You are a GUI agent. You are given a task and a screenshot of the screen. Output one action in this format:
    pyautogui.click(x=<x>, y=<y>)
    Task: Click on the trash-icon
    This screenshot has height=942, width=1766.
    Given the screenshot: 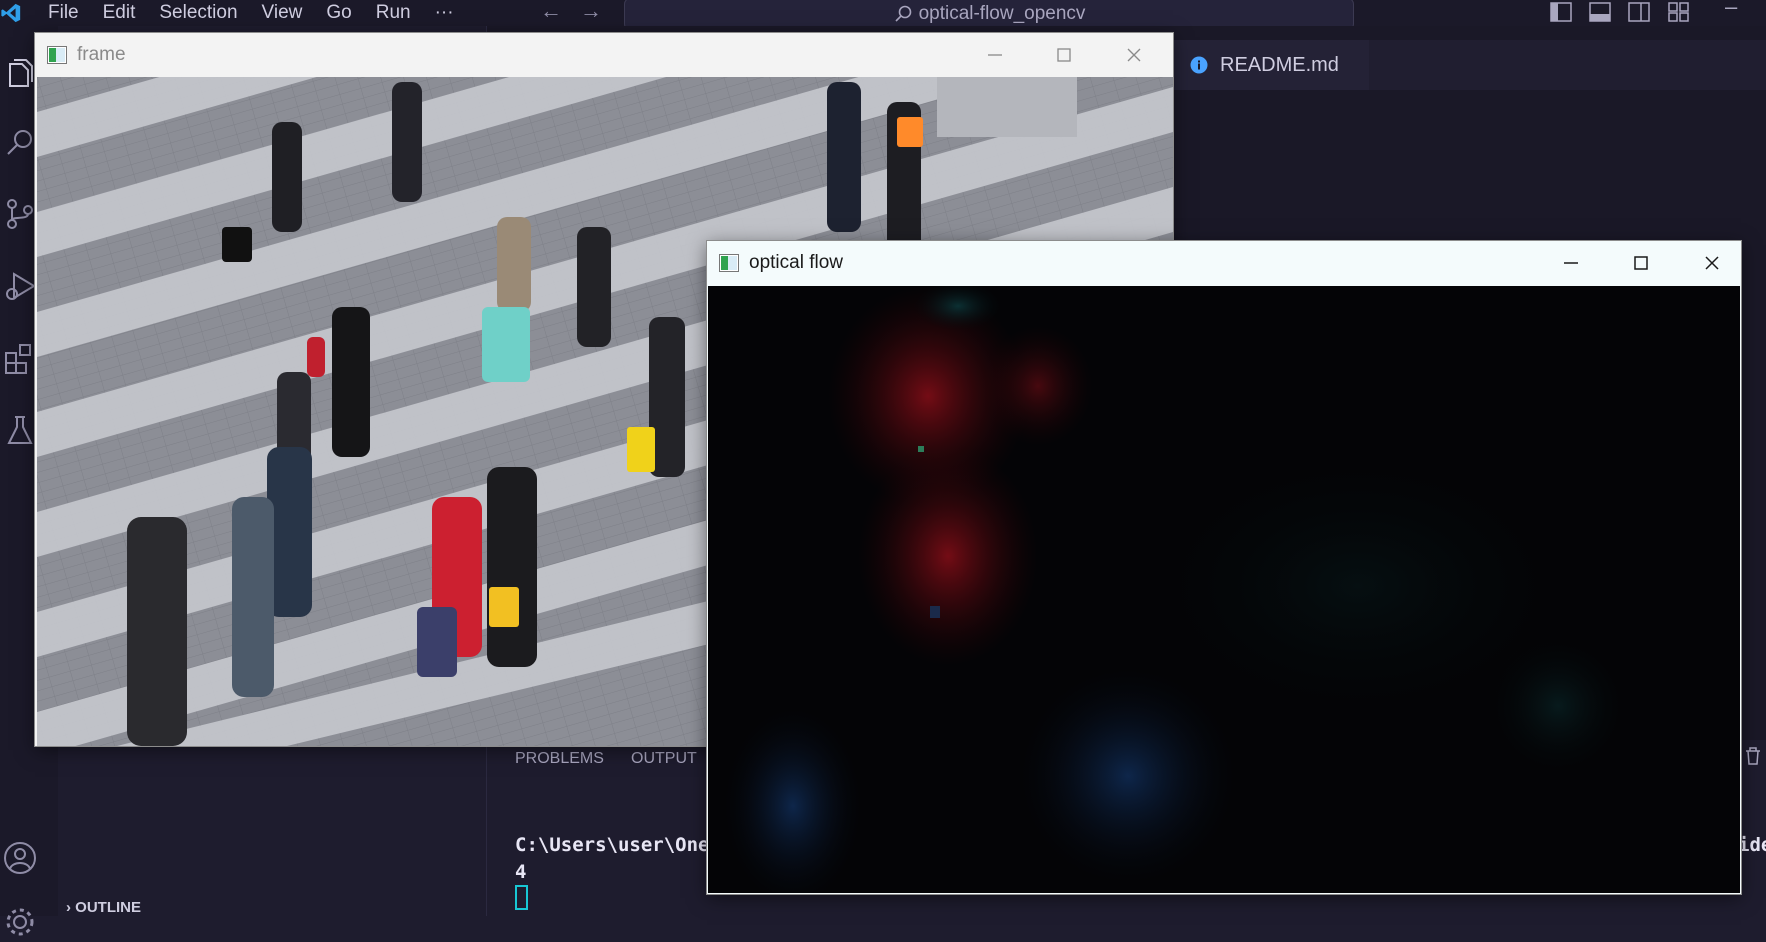 What is the action you would take?
    pyautogui.click(x=1753, y=756)
    